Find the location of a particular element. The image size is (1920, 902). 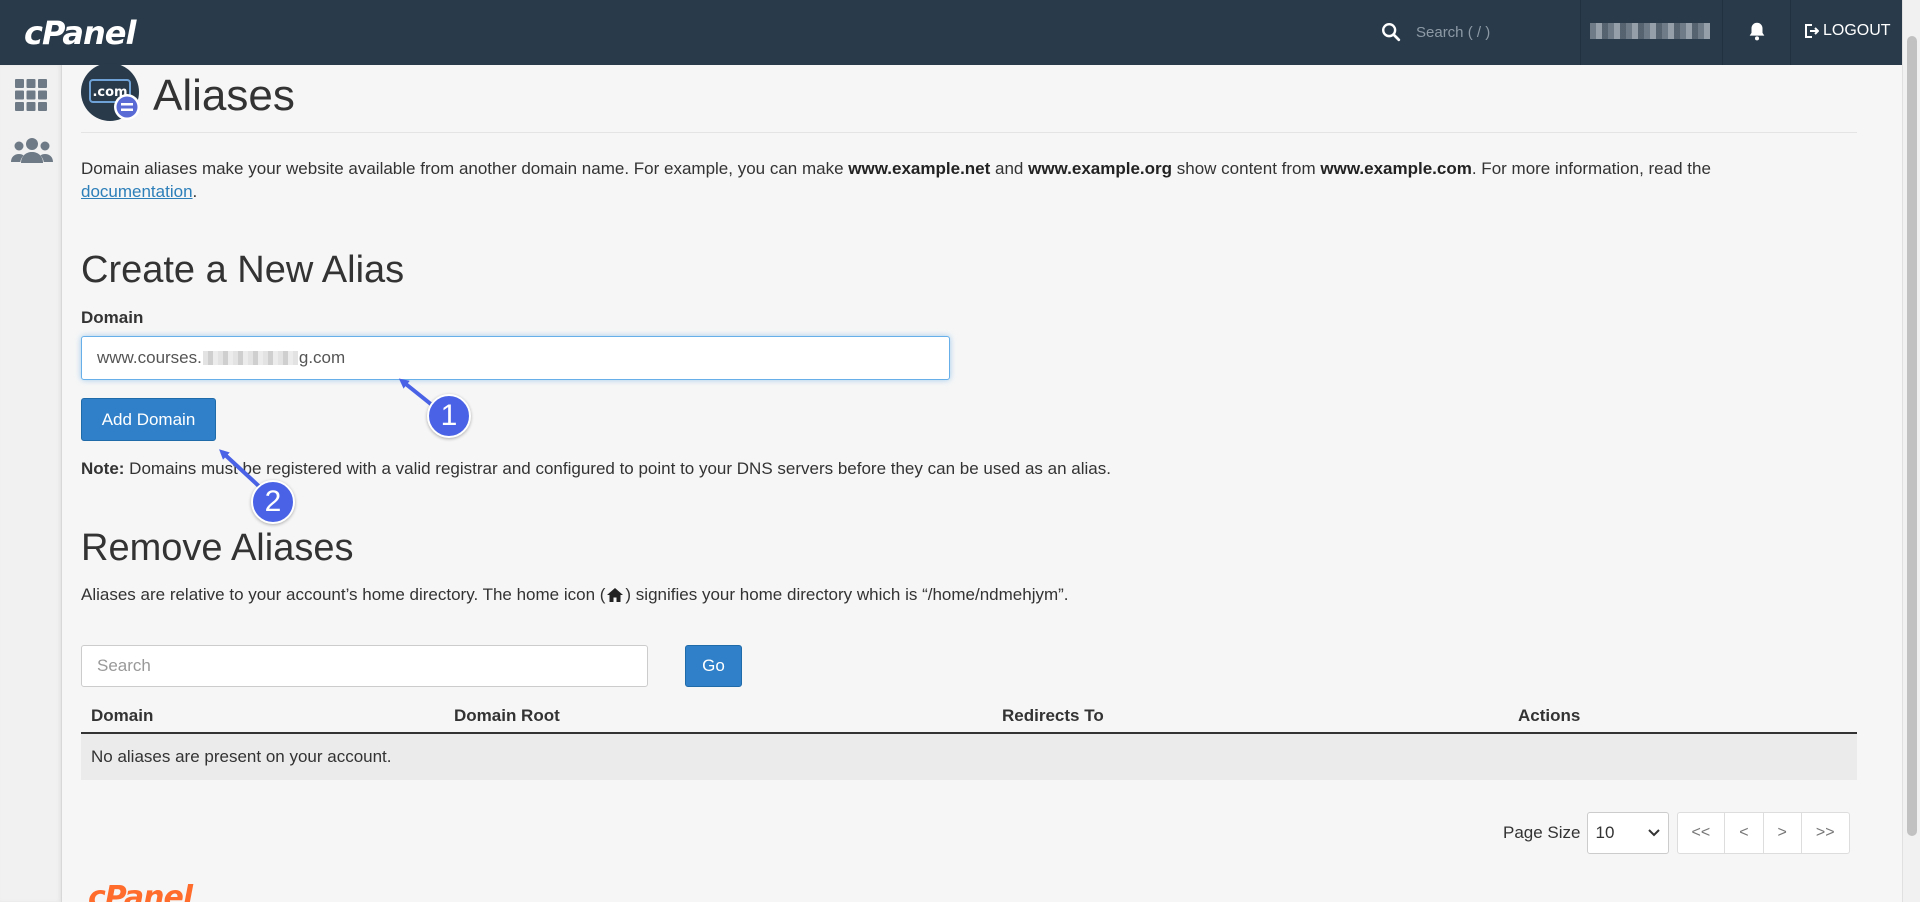

last-page-button: >> is located at coordinates (1825, 833).